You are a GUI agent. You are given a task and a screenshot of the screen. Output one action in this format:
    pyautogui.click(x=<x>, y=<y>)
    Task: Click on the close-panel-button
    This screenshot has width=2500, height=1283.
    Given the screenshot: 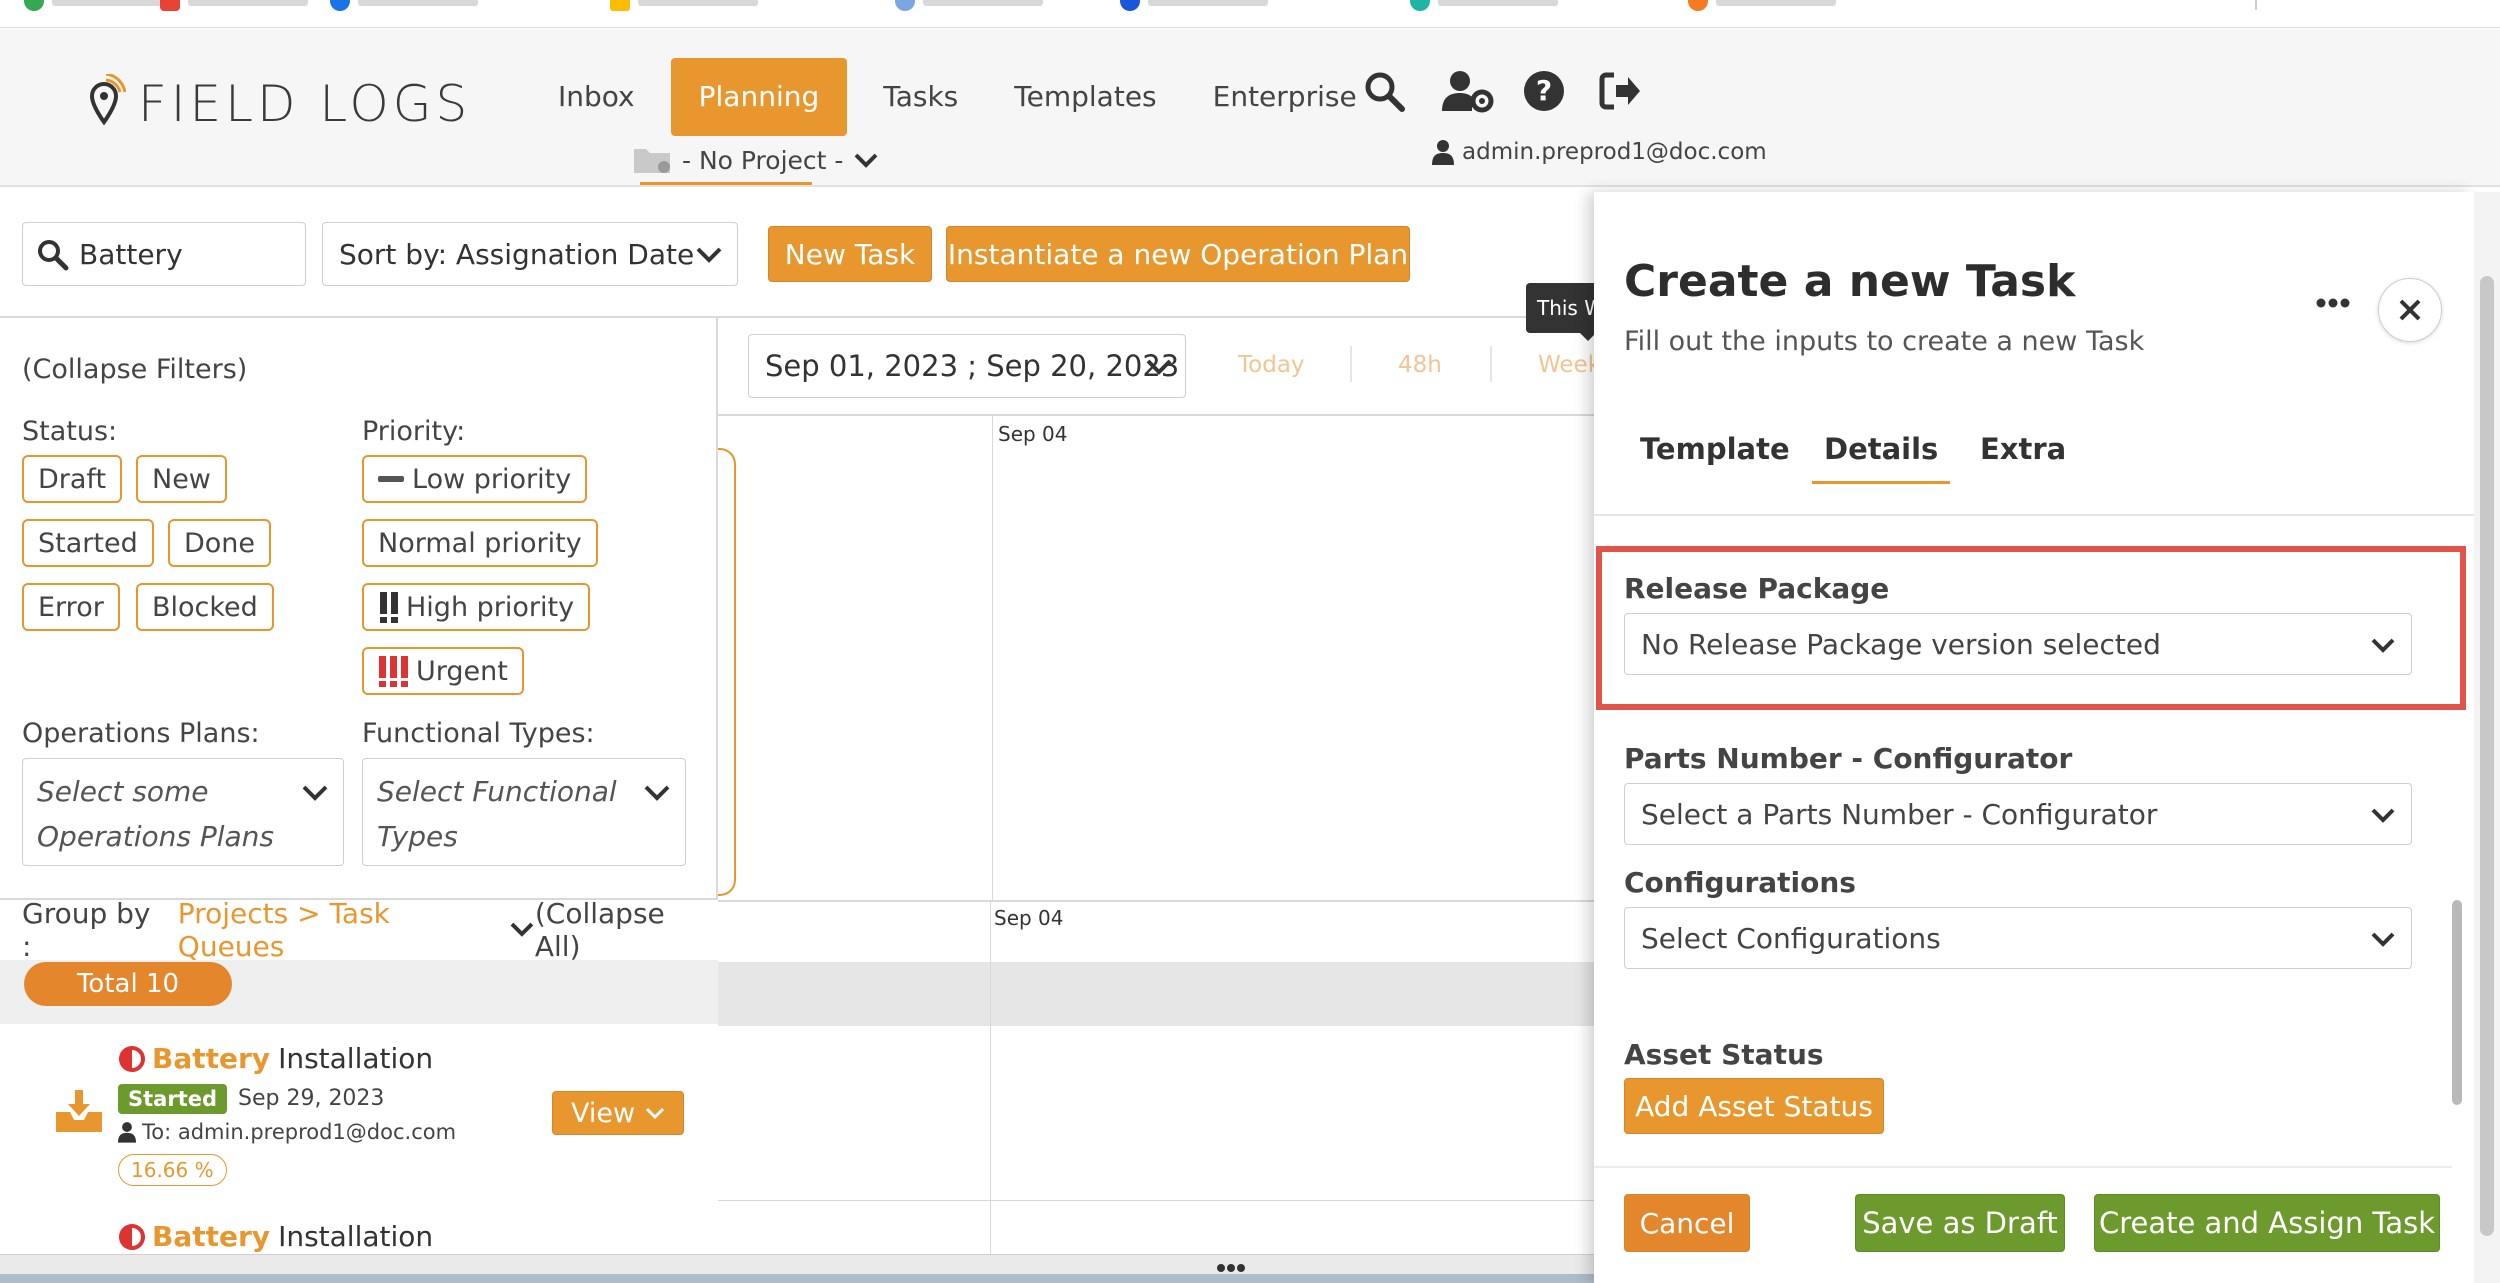 What is the action you would take?
    pyautogui.click(x=2410, y=310)
    